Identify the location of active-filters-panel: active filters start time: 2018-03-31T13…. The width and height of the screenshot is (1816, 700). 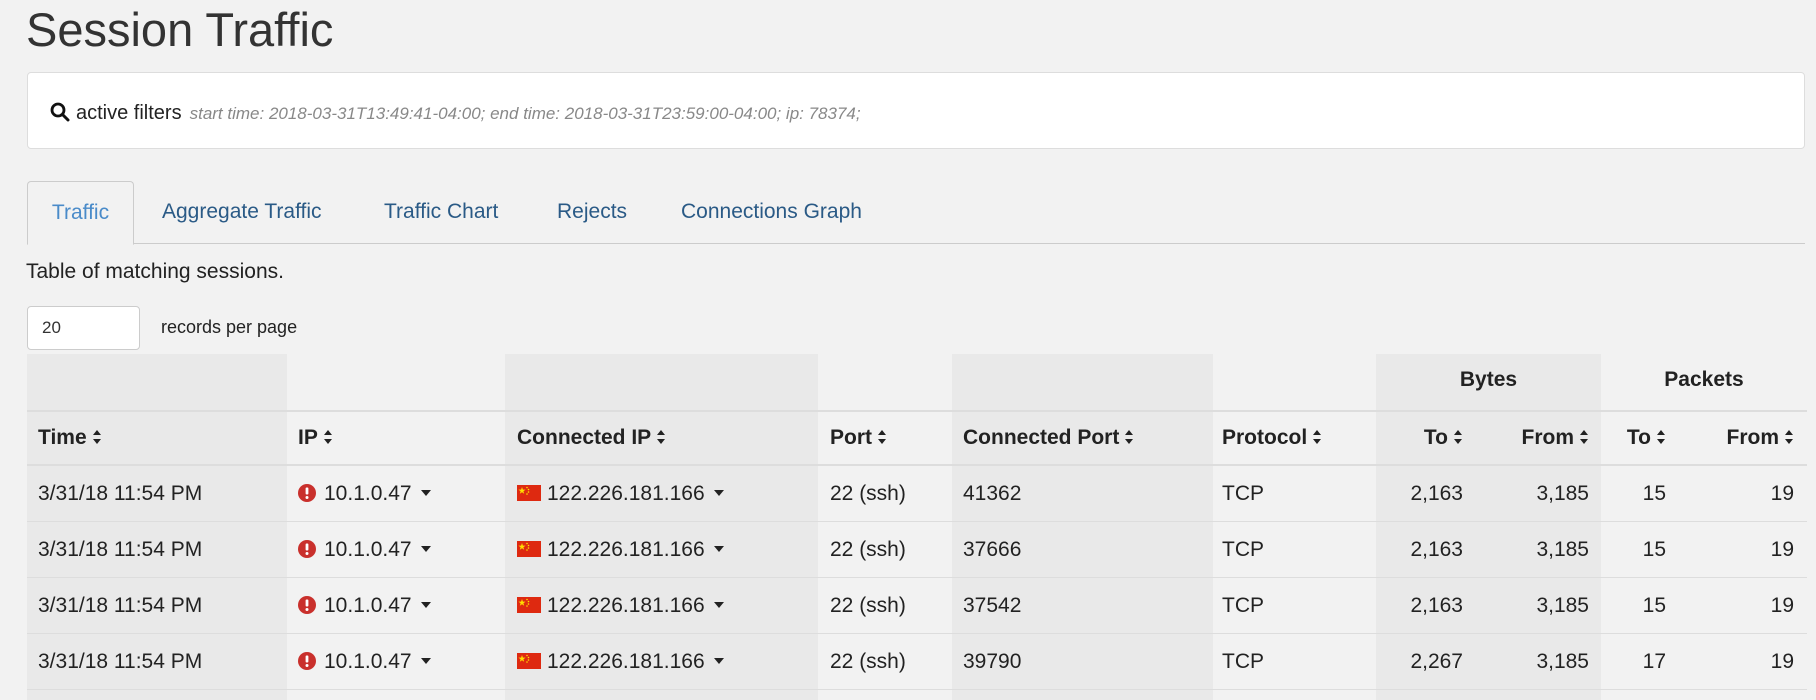
(916, 110).